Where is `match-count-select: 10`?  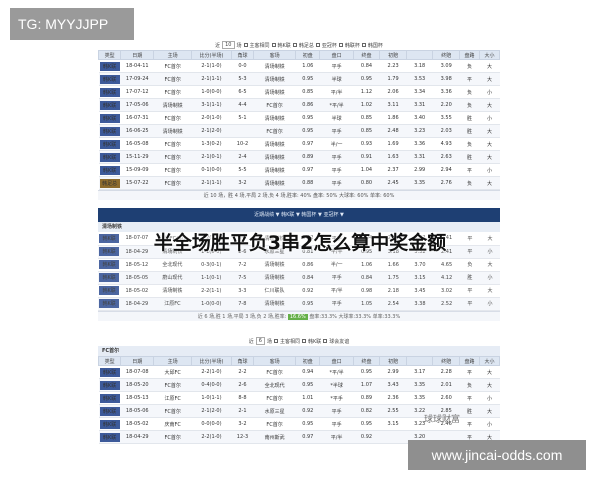 match-count-select: 10 is located at coordinates (228, 45).